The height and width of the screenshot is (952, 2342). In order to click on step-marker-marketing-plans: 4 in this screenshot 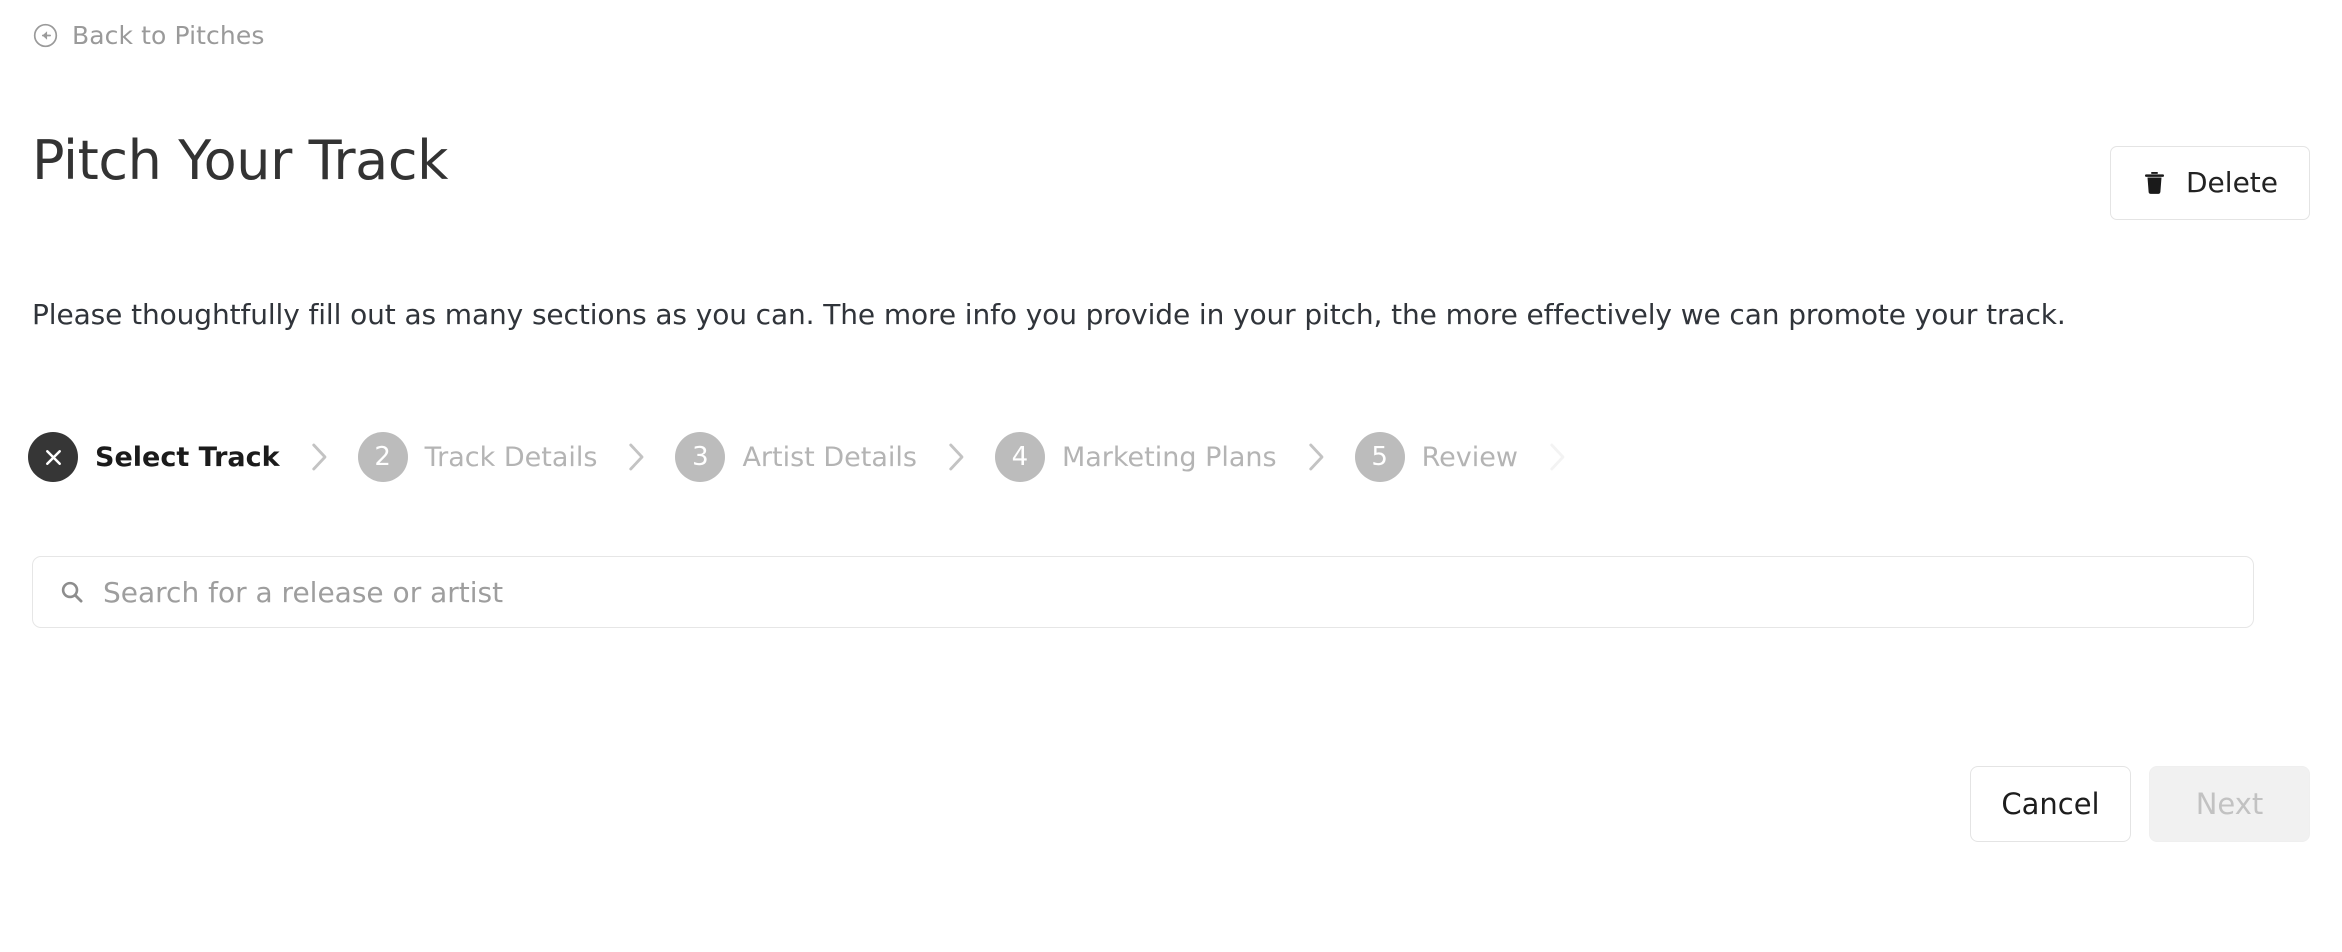, I will do `click(1019, 457)`.